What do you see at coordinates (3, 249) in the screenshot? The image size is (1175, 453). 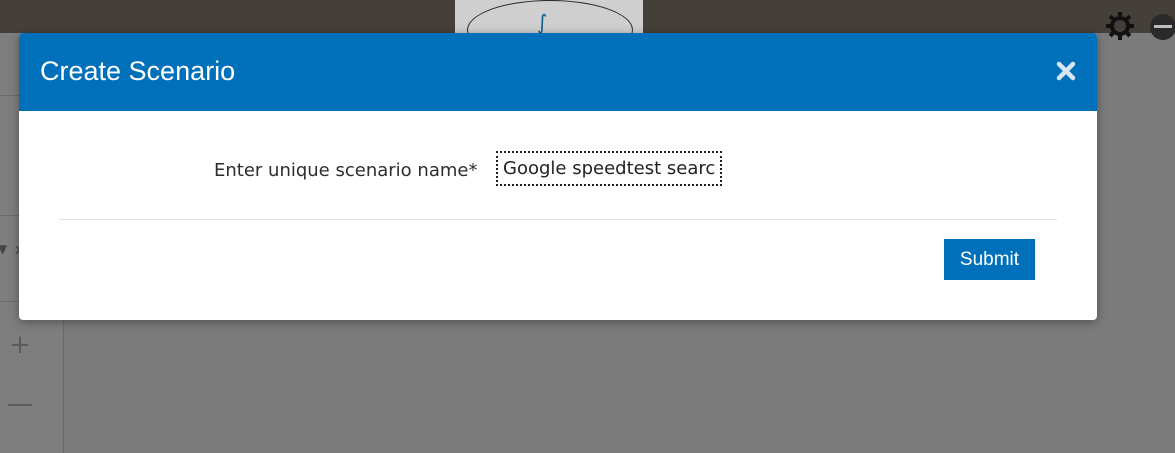 I see `caret-down-icon: ▼` at bounding box center [3, 249].